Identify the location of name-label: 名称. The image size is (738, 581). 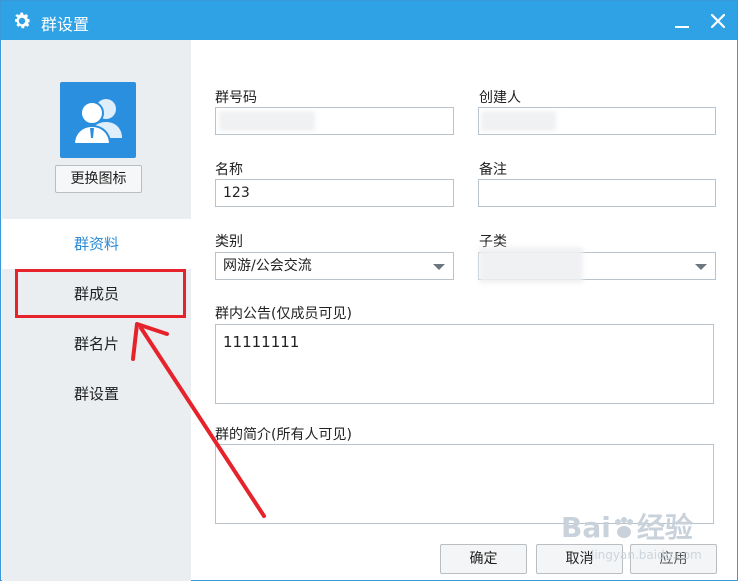
(229, 170).